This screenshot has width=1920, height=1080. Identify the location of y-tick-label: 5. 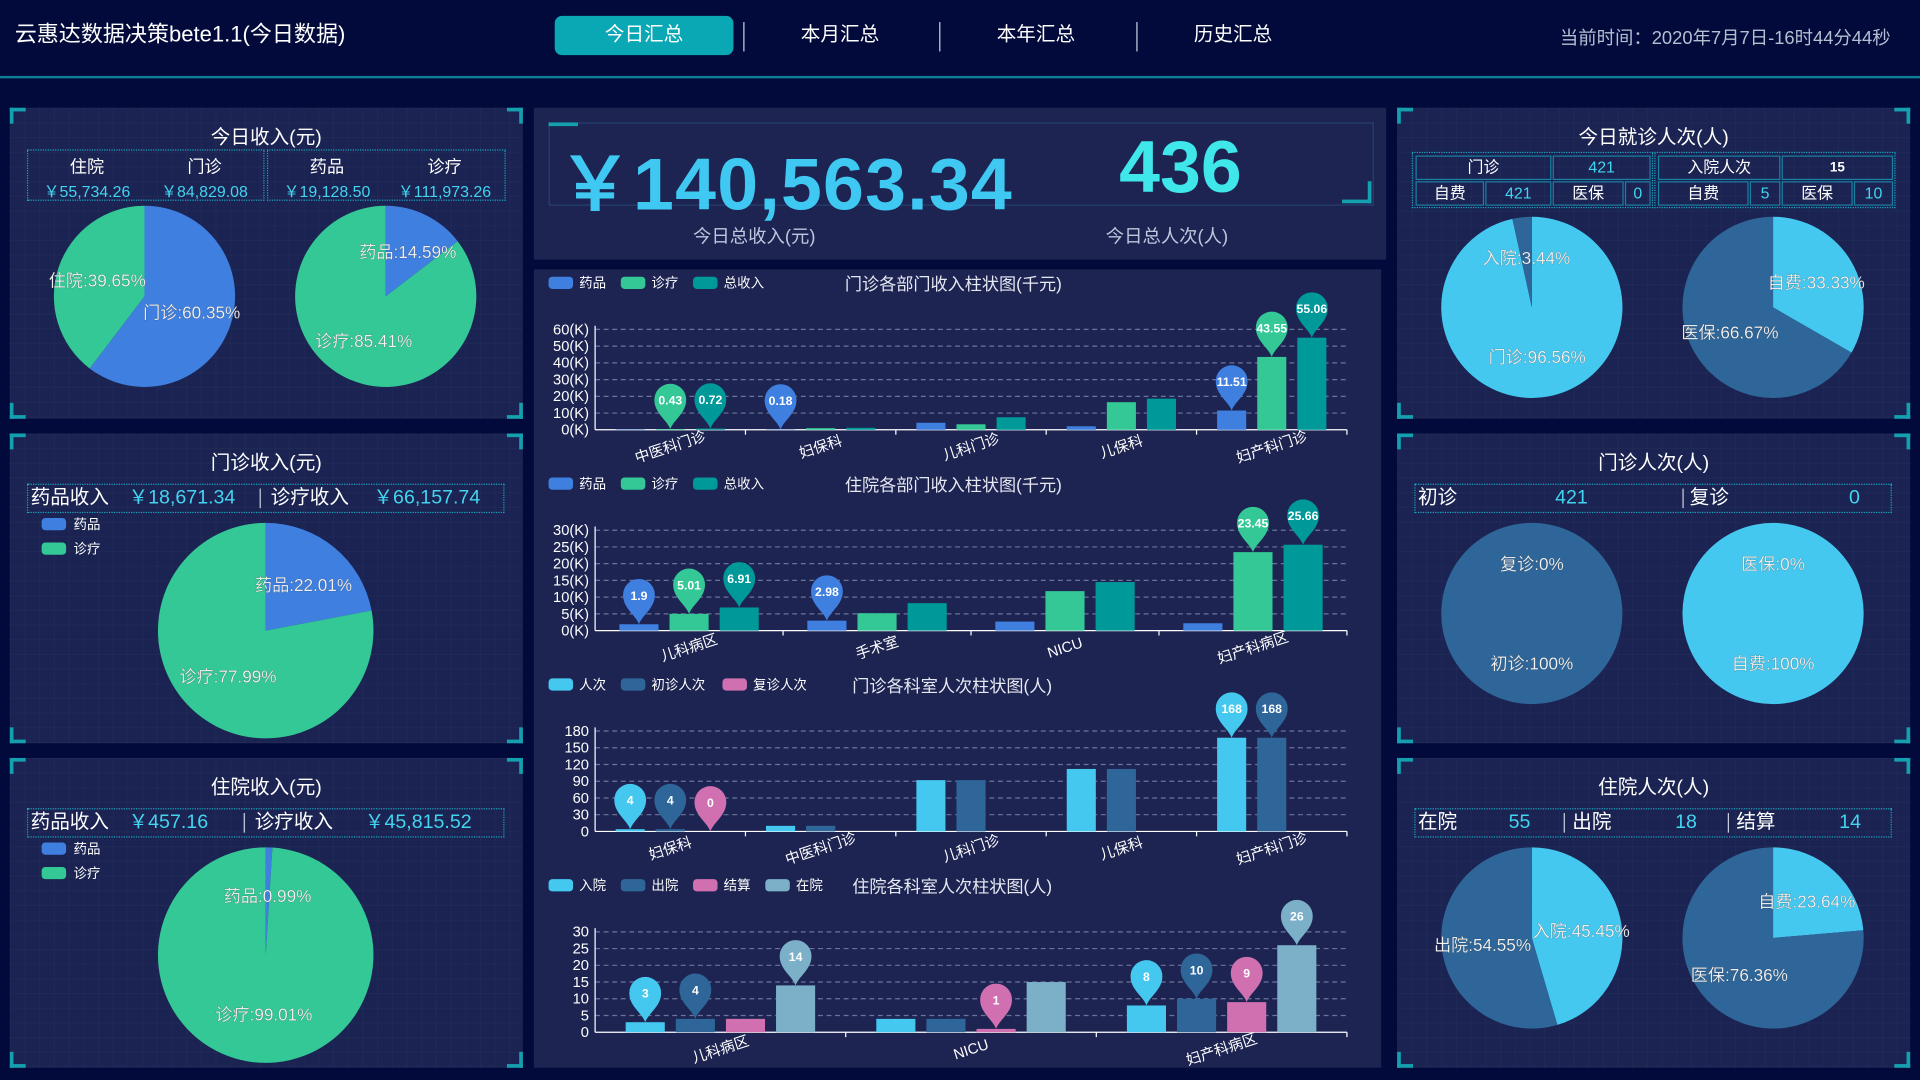
(585, 1016).